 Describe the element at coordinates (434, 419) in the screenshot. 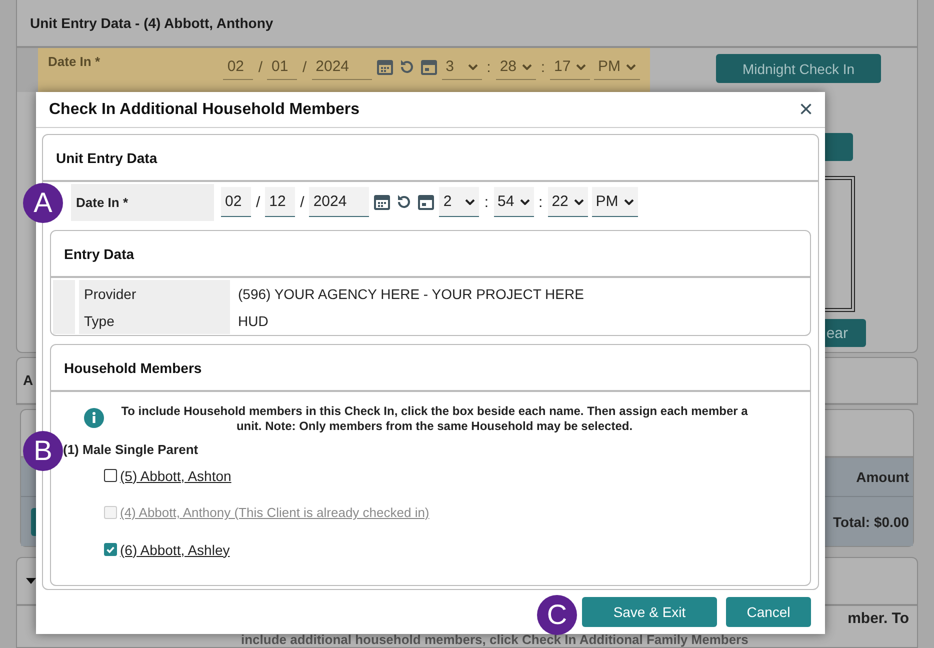

I see `info-text: To include Household members in this Check In, click the box beside each name. Then assign each member a unit. Note: Only members from the same Household may be selected.` at that location.